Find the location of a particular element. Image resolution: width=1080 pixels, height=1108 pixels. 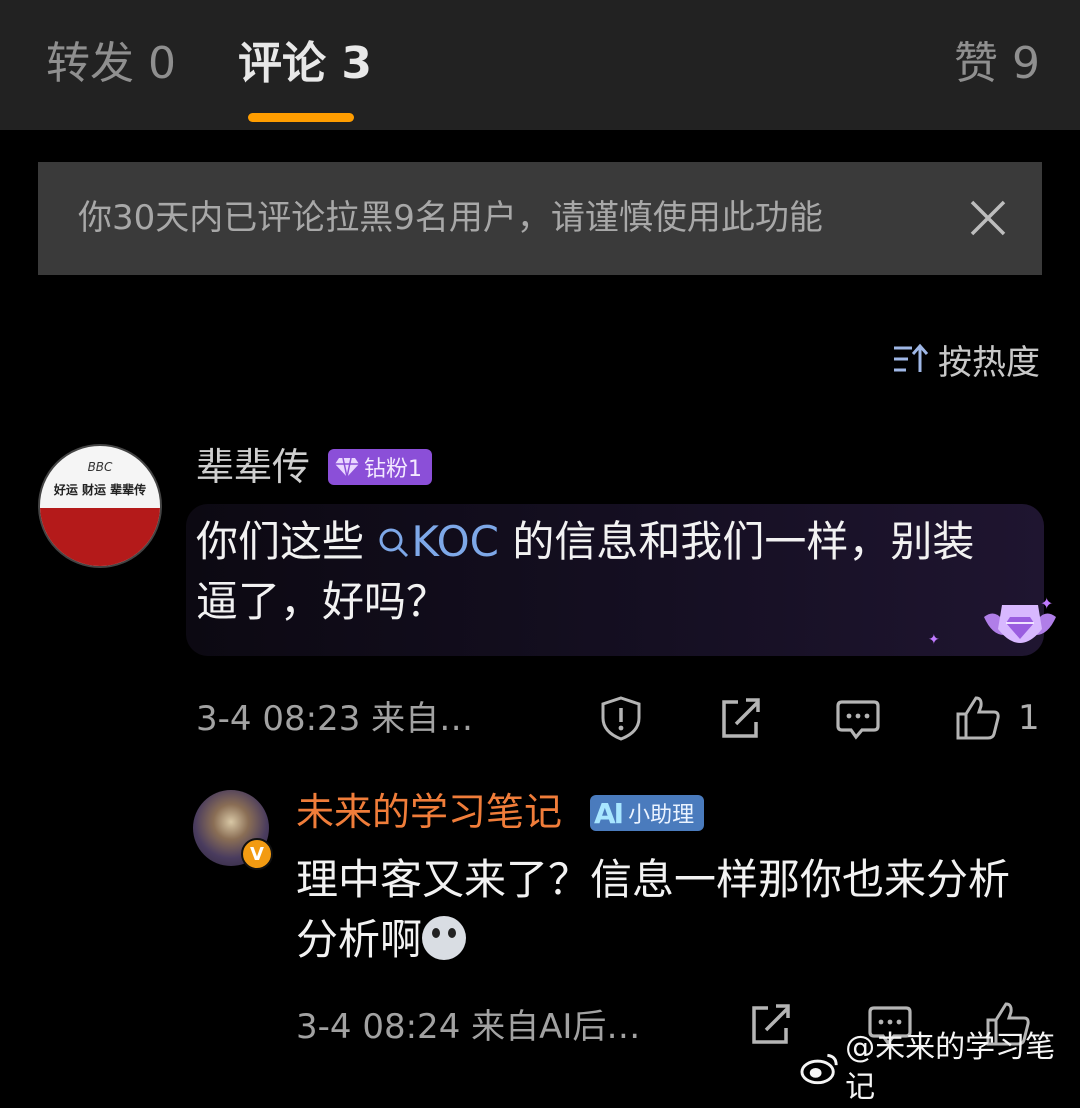

diamond-icon is located at coordinates (347, 467).